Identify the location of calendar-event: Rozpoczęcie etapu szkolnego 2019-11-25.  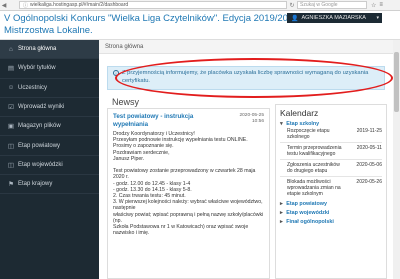
(331, 134).